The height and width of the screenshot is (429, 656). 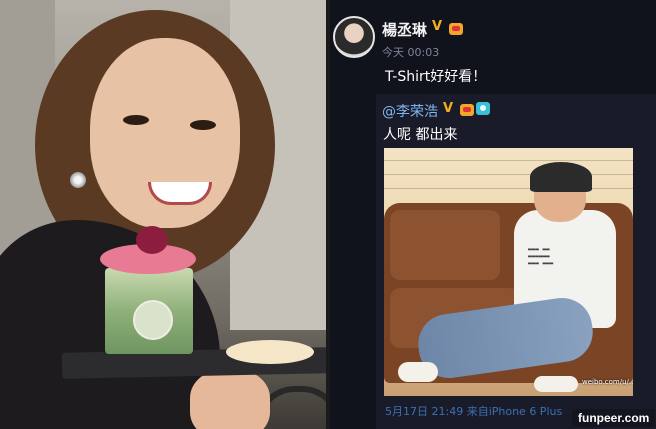 What do you see at coordinates (136, 120) in the screenshot?
I see `left-eye` at bounding box center [136, 120].